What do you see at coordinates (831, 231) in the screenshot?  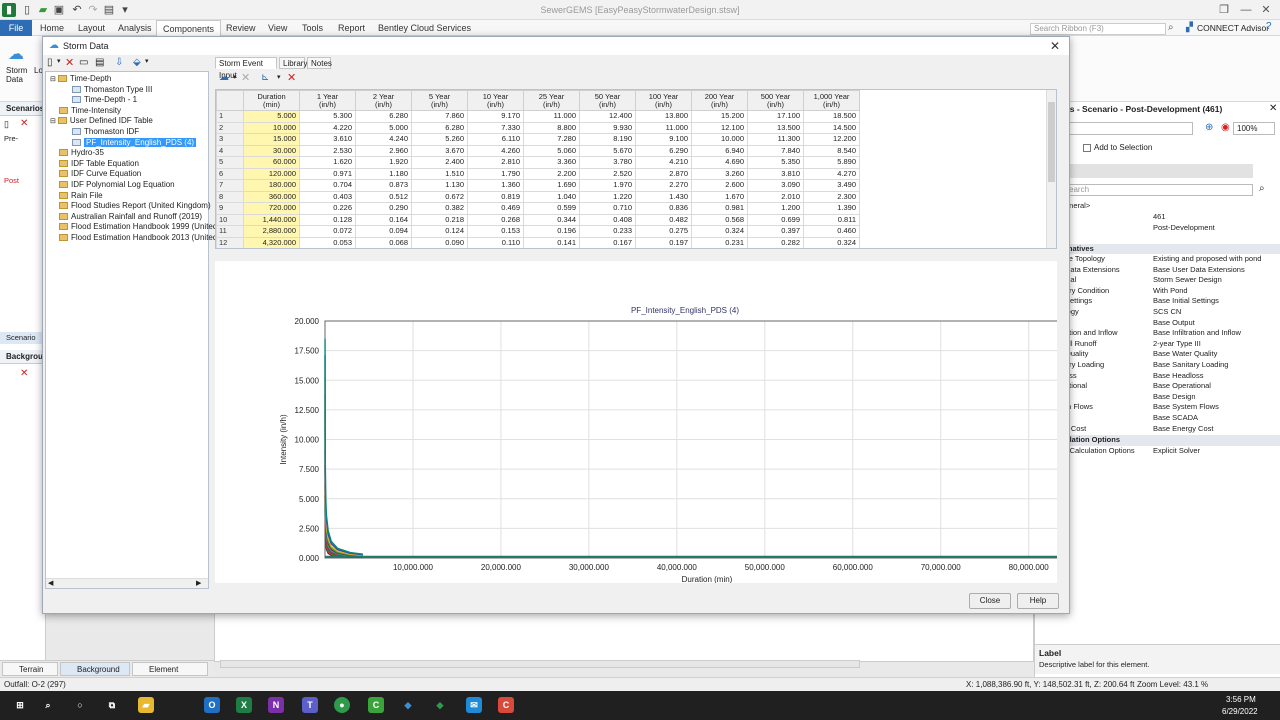 I see `intensity-cell: 0.460` at bounding box center [831, 231].